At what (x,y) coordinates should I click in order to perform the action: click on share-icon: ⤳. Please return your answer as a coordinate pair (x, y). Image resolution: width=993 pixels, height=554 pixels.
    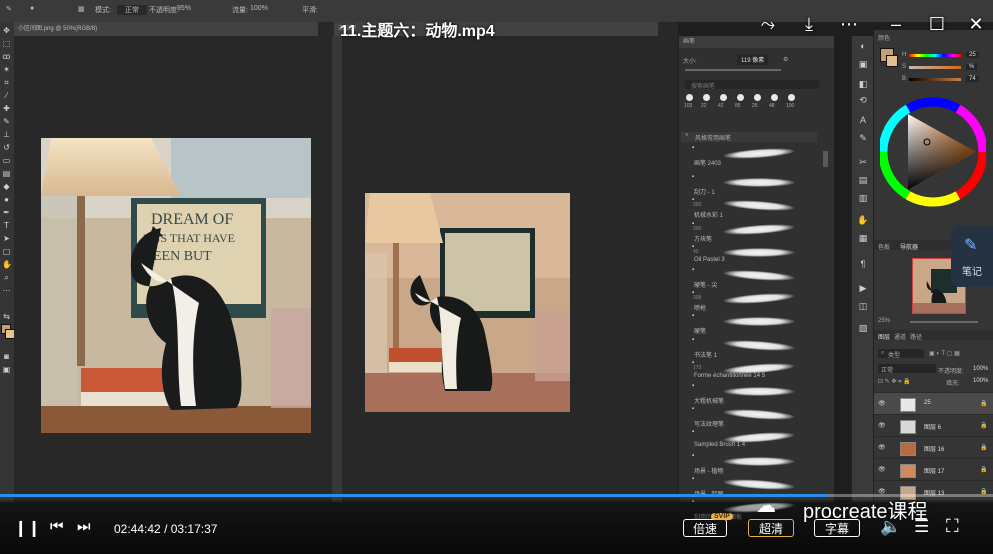
    Looking at the image, I should click on (768, 24).